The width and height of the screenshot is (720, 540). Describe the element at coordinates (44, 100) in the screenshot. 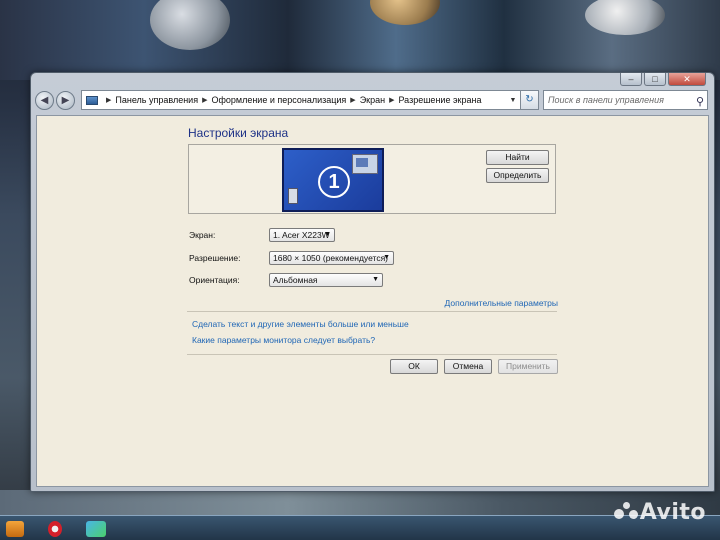

I see `back-button: ◀` at that location.